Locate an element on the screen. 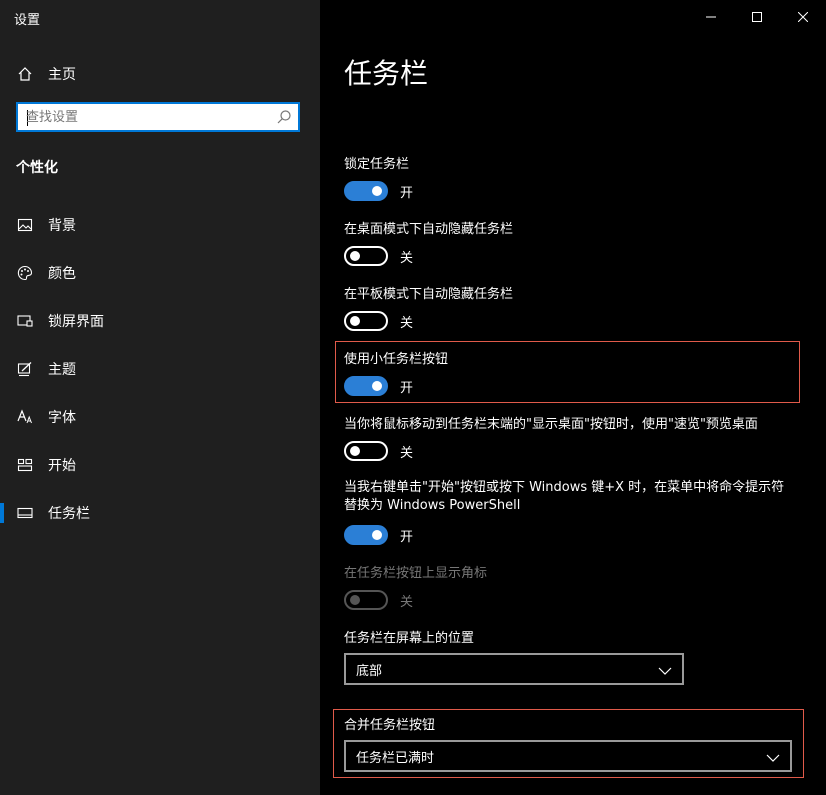 The image size is (826, 795). position-dropdown: 底部 is located at coordinates (514, 669).